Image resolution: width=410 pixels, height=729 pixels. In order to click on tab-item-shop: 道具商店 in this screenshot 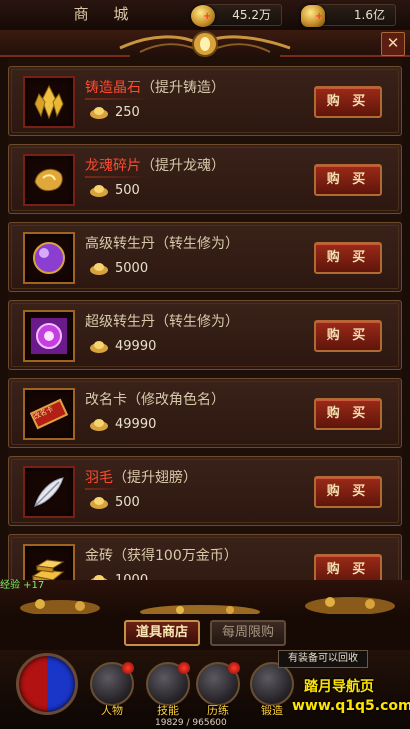, I will do `click(162, 633)`.